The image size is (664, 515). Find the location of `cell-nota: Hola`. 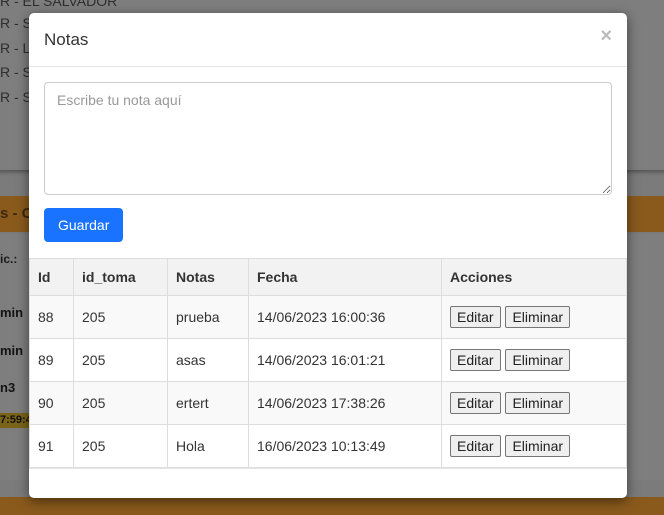

cell-nota: Hola is located at coordinates (208, 446).